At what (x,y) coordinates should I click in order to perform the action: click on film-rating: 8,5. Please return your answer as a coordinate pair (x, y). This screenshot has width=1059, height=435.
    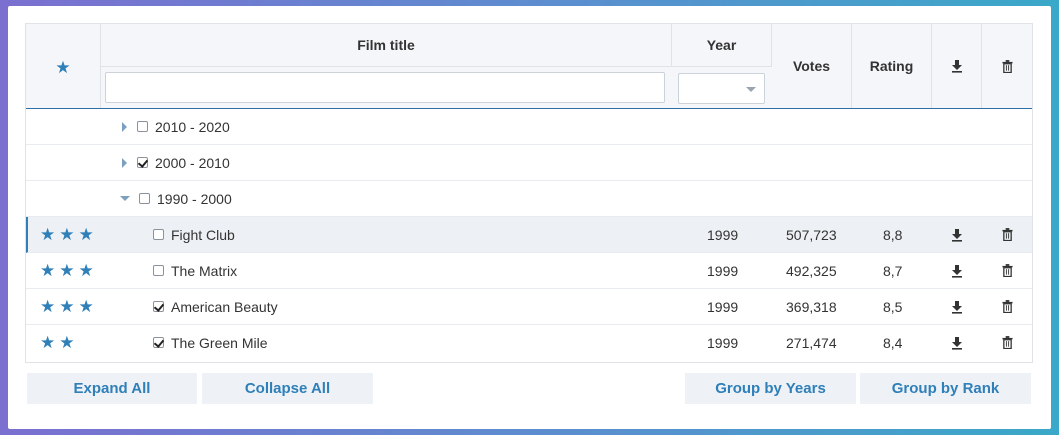
    Looking at the image, I should click on (893, 306).